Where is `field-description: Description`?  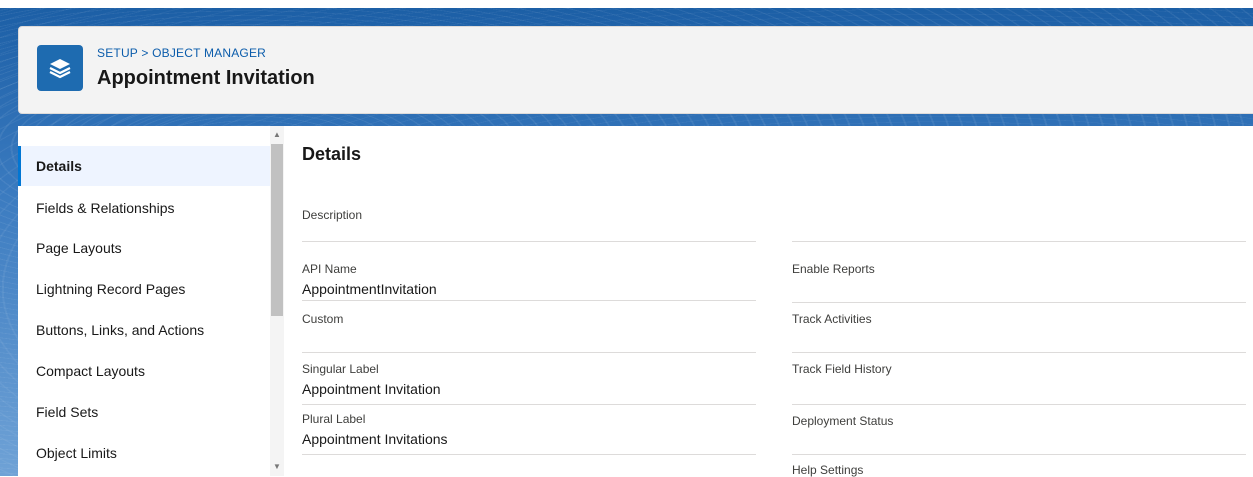 field-description: Description is located at coordinates (529, 225).